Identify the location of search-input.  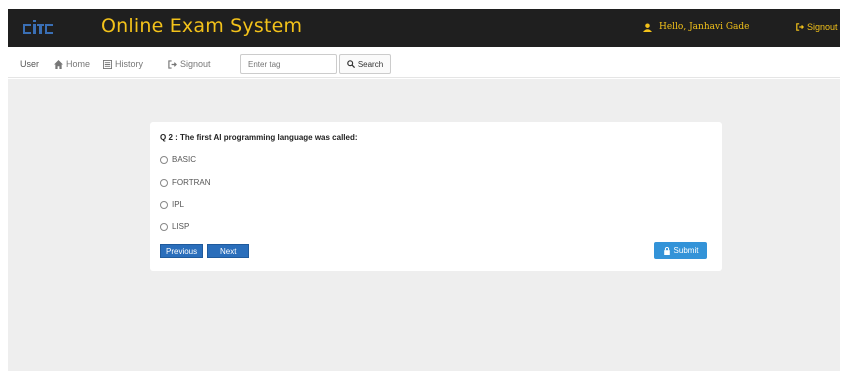
(288, 64).